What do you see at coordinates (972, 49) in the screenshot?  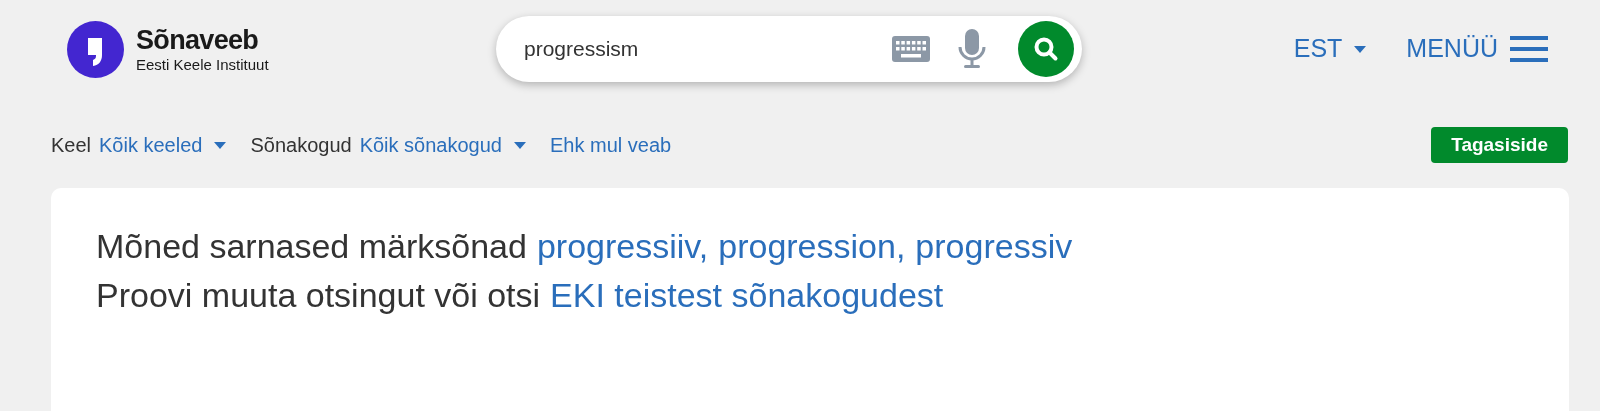 I see `microphone-icon` at bounding box center [972, 49].